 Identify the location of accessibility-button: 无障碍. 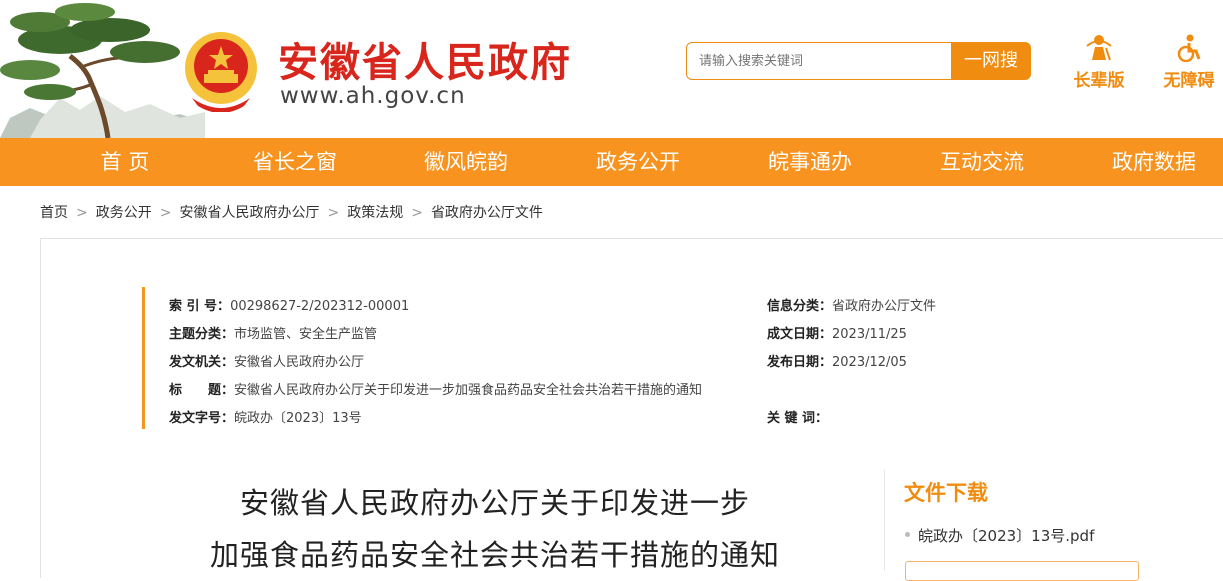
(1188, 62).